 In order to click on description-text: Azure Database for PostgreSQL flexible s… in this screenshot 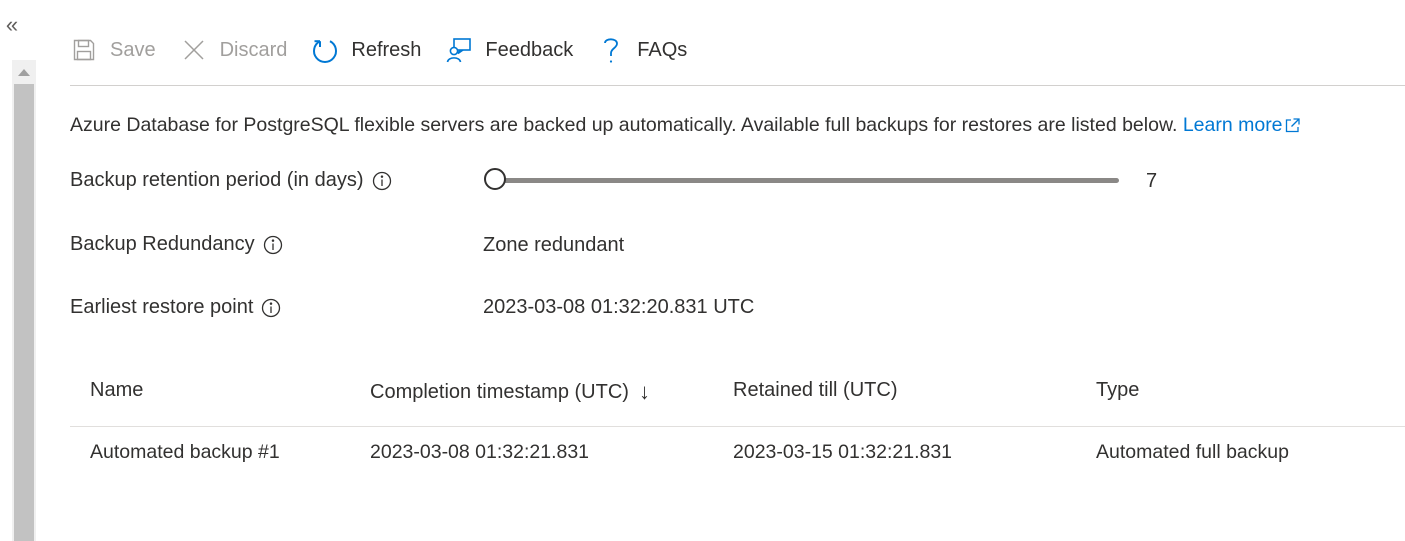, I will do `click(624, 125)`.